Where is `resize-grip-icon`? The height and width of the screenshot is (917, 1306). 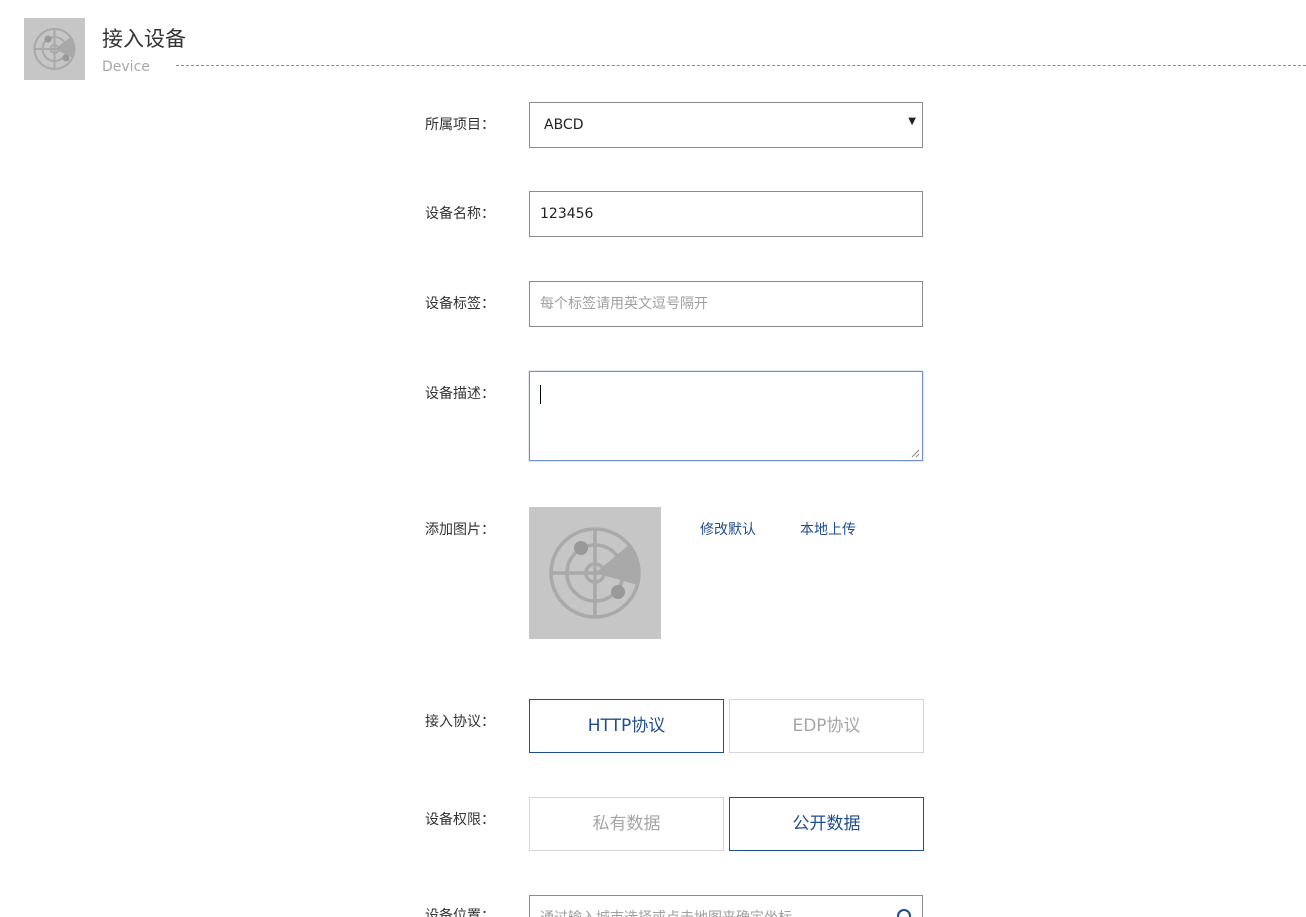 resize-grip-icon is located at coordinates (915, 453).